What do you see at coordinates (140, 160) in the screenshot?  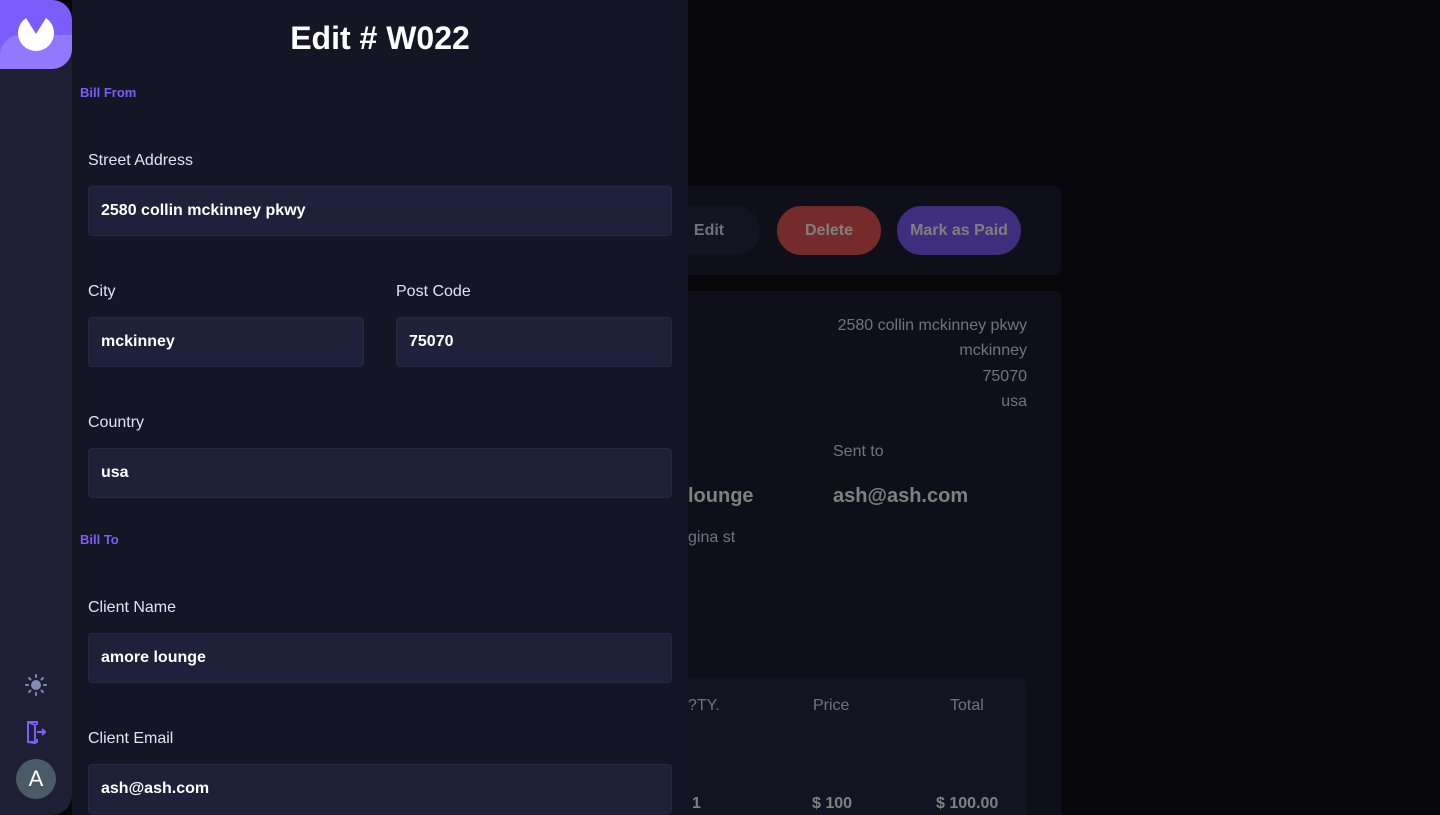 I see `street-address-label: Street Address` at bounding box center [140, 160].